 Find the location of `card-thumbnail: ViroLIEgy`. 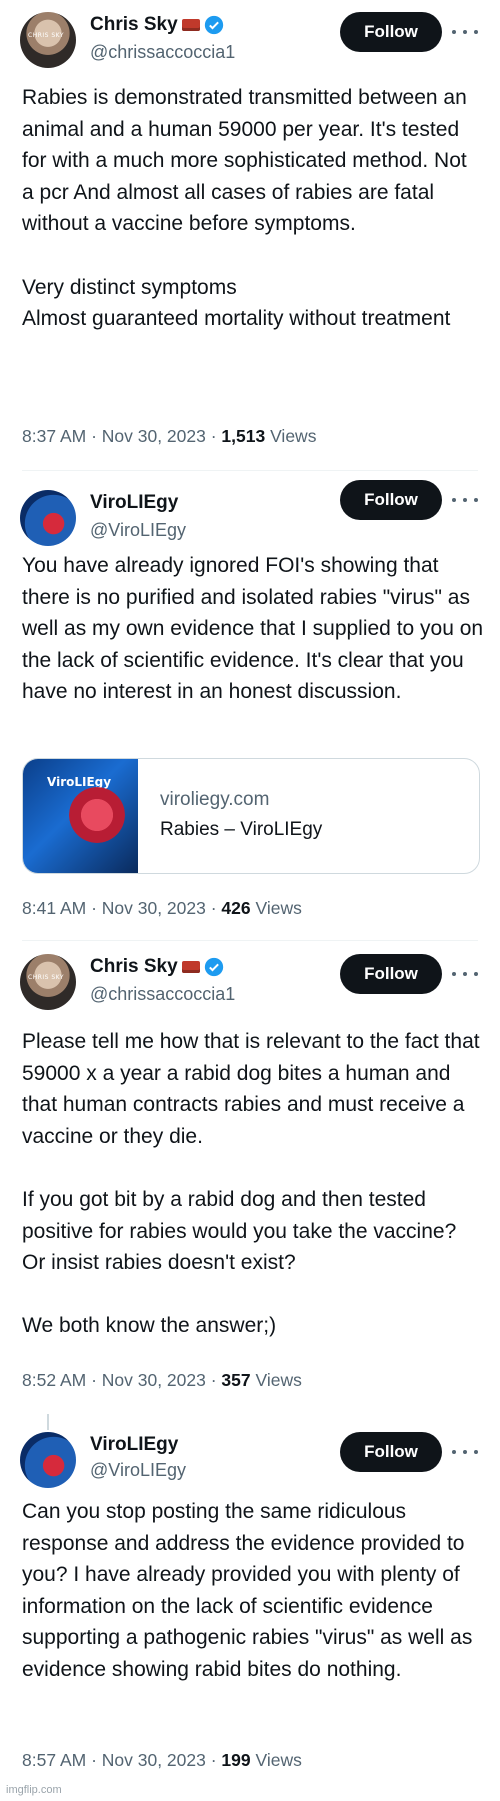

card-thumbnail: ViroLIEgy is located at coordinates (80, 816).